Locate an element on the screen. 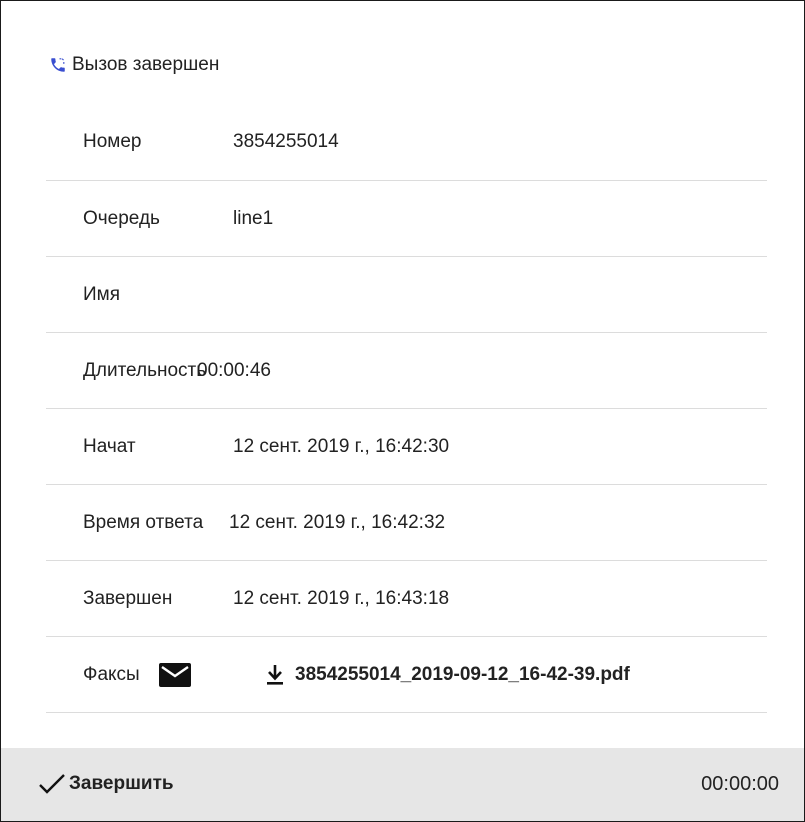 The image size is (805, 822). detail-row-number: Номер 3854255014 is located at coordinates (406, 142).